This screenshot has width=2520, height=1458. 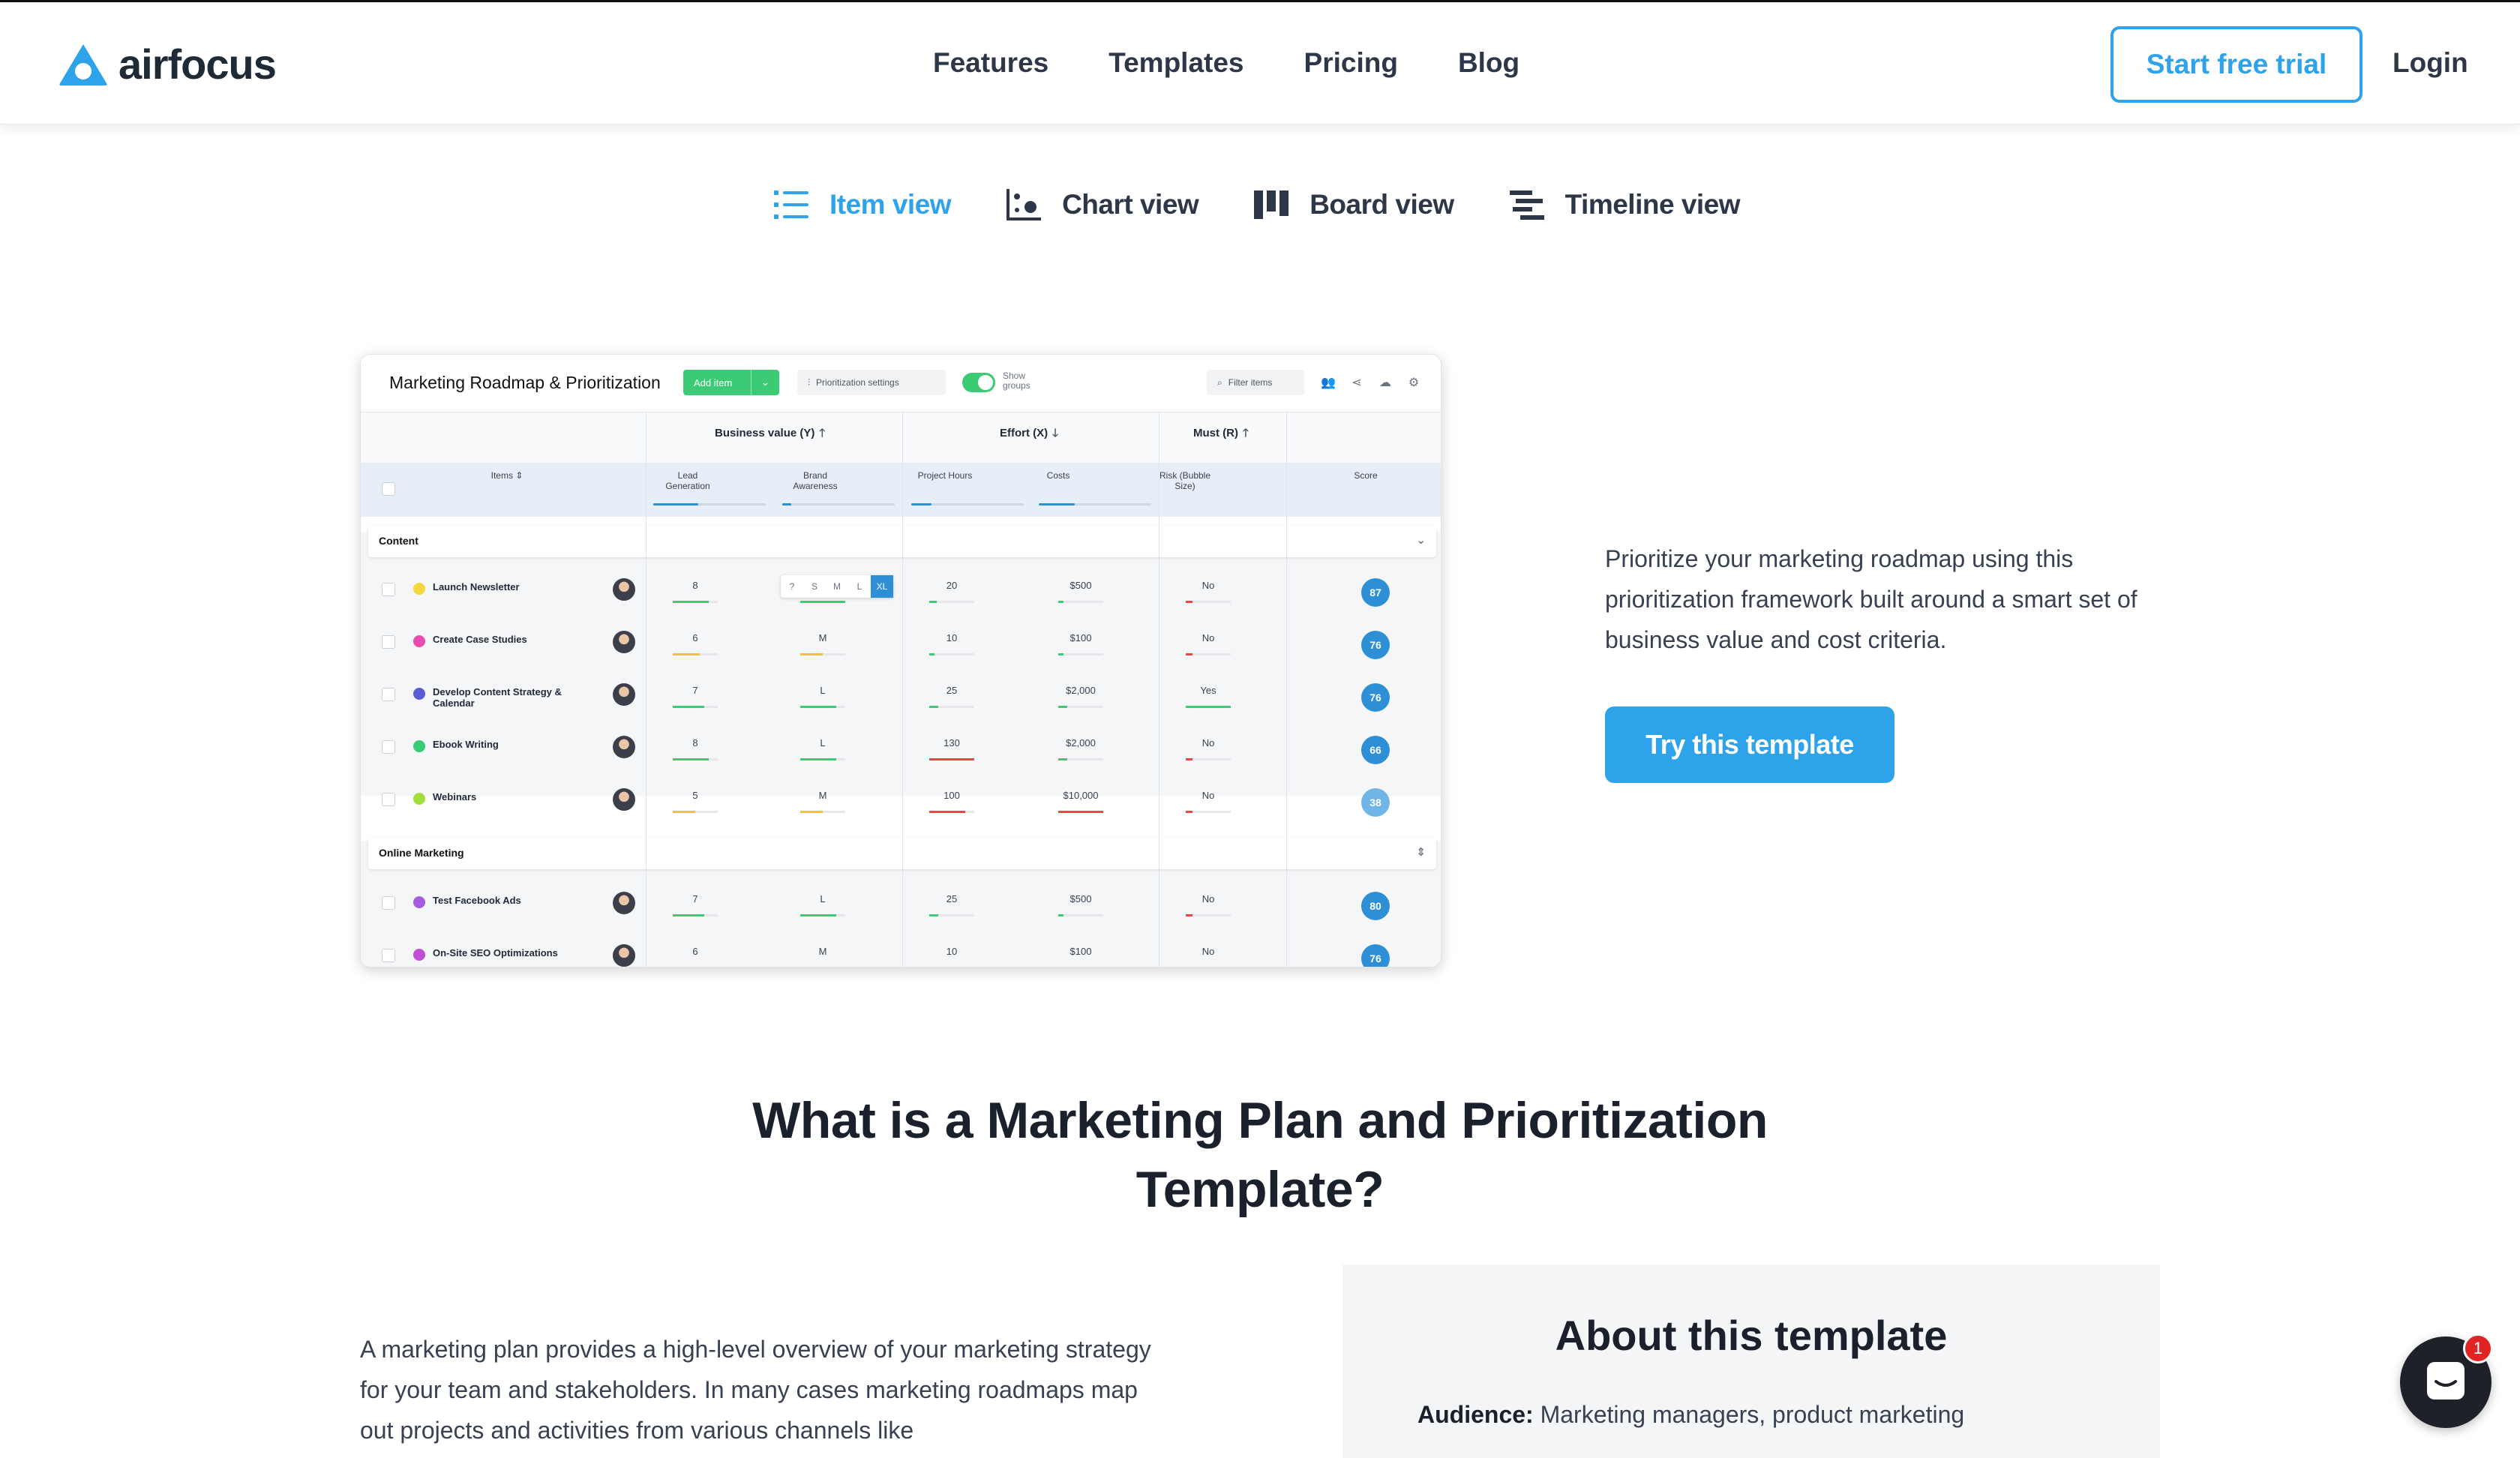 I want to click on table-row: Ebook Writing 8 L 130 $2,000 No 66, so click(x=901, y=750).